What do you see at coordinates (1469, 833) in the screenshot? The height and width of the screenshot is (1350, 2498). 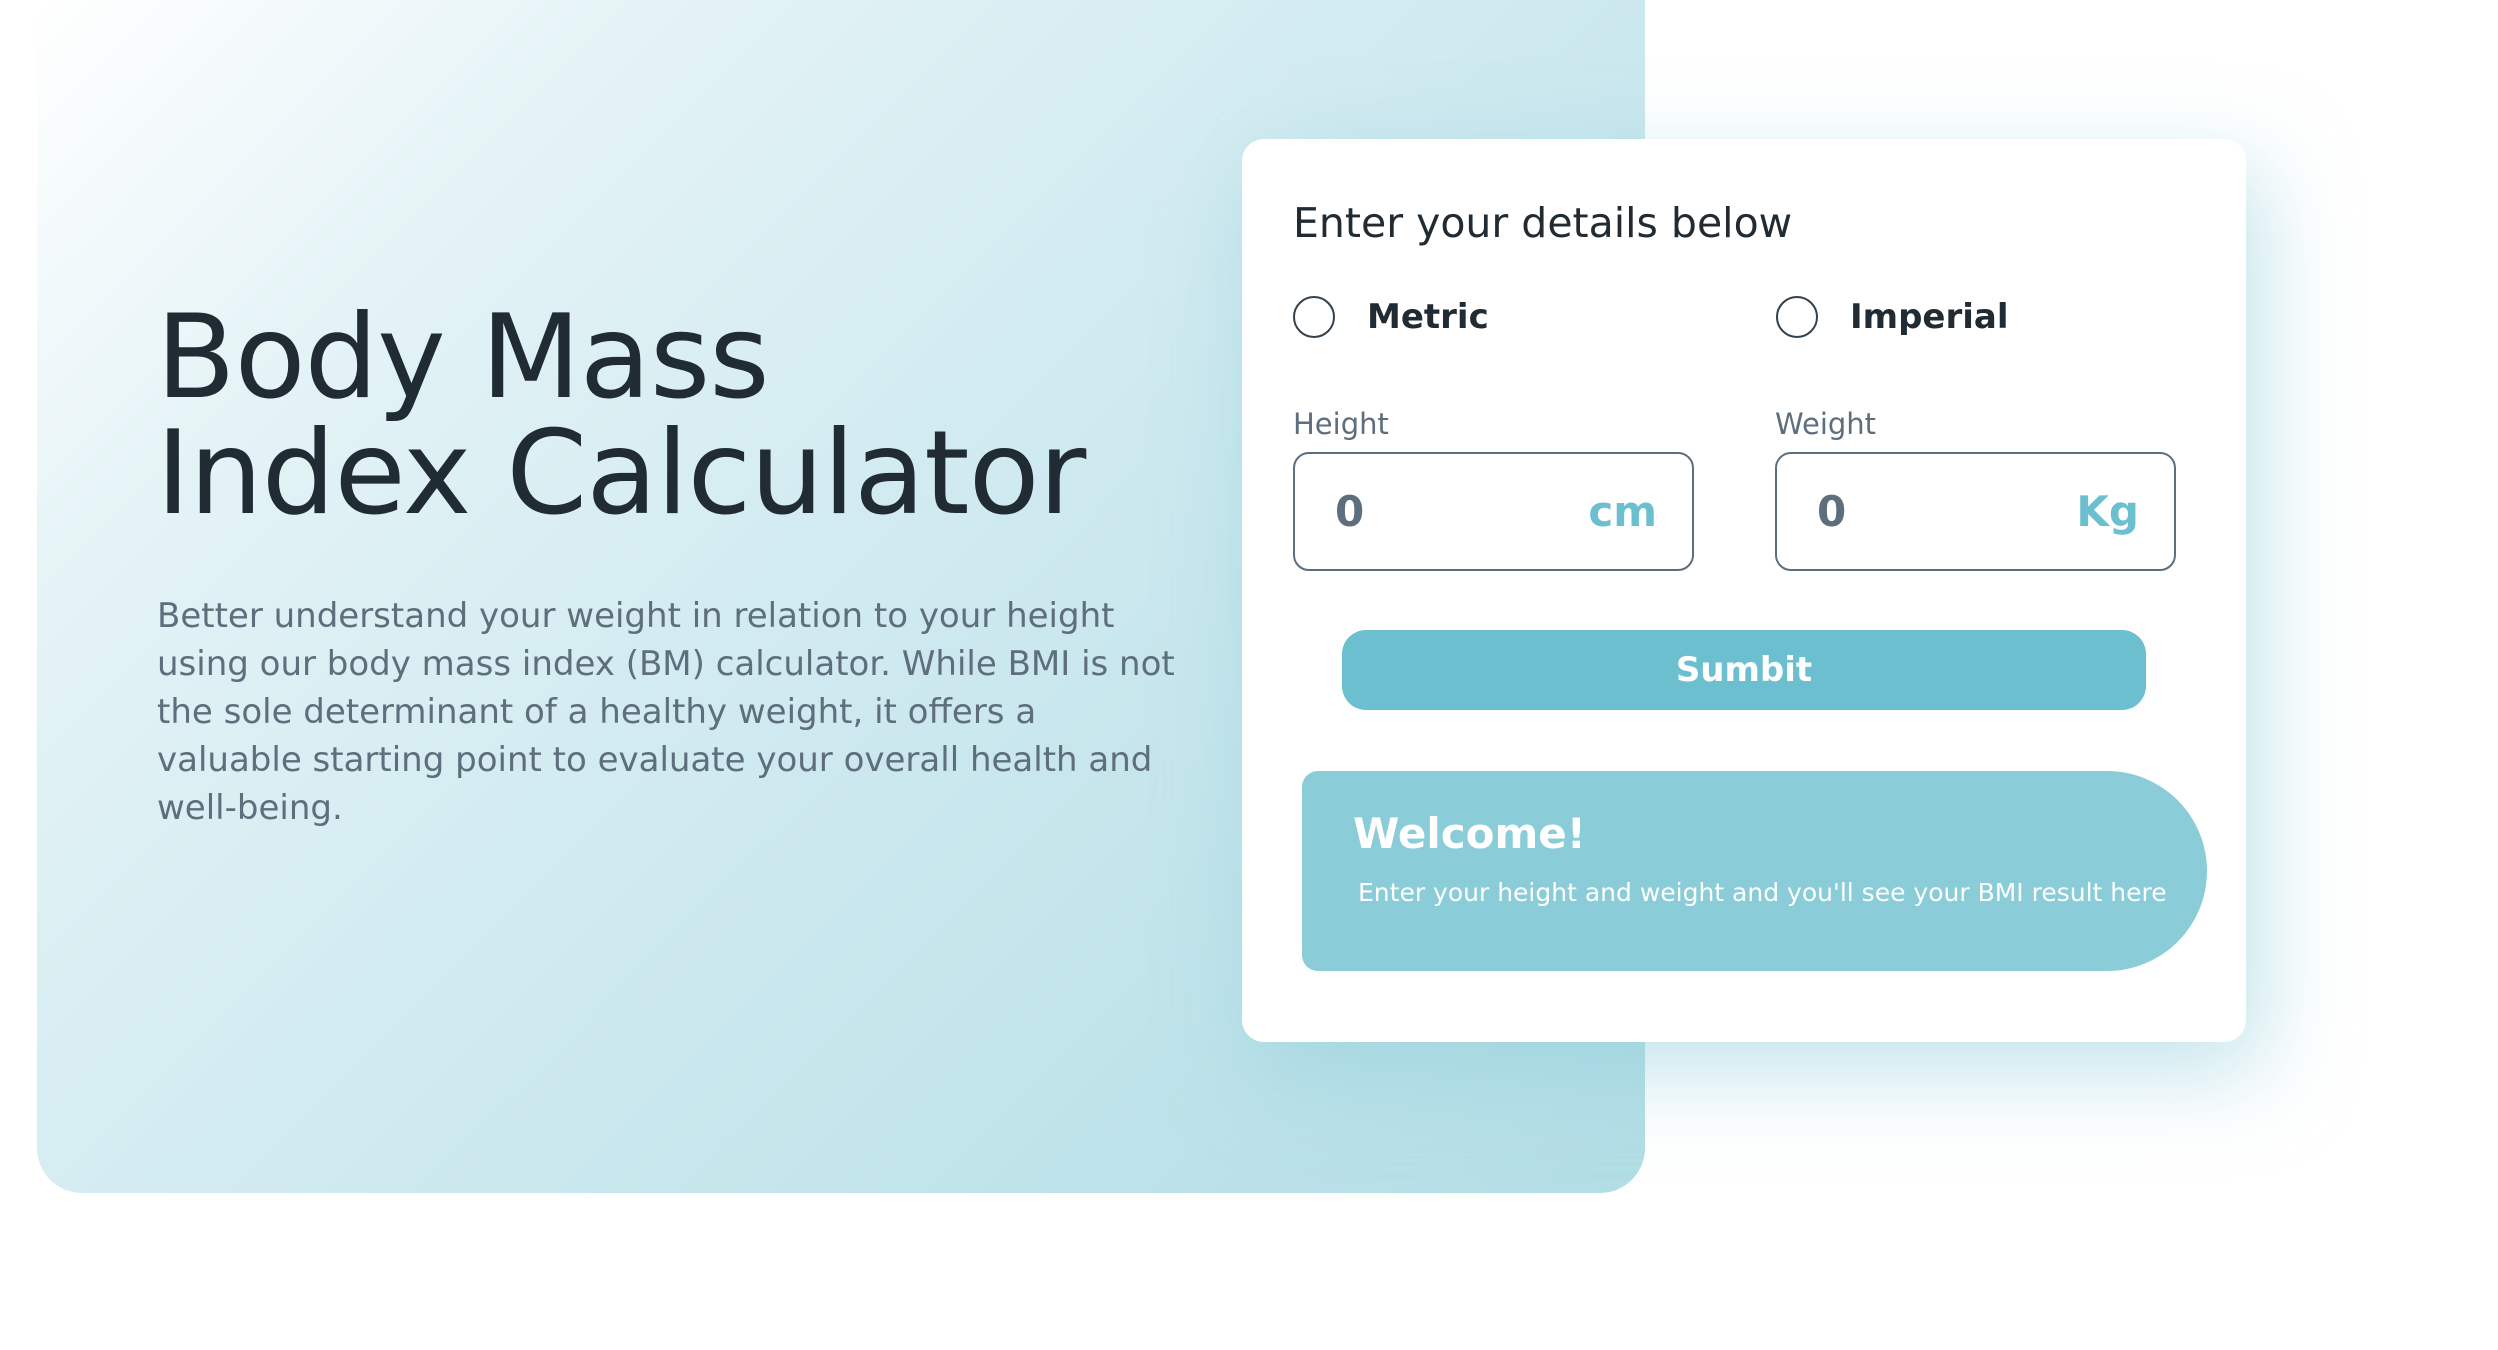 I see `result-title: Welcome!` at bounding box center [1469, 833].